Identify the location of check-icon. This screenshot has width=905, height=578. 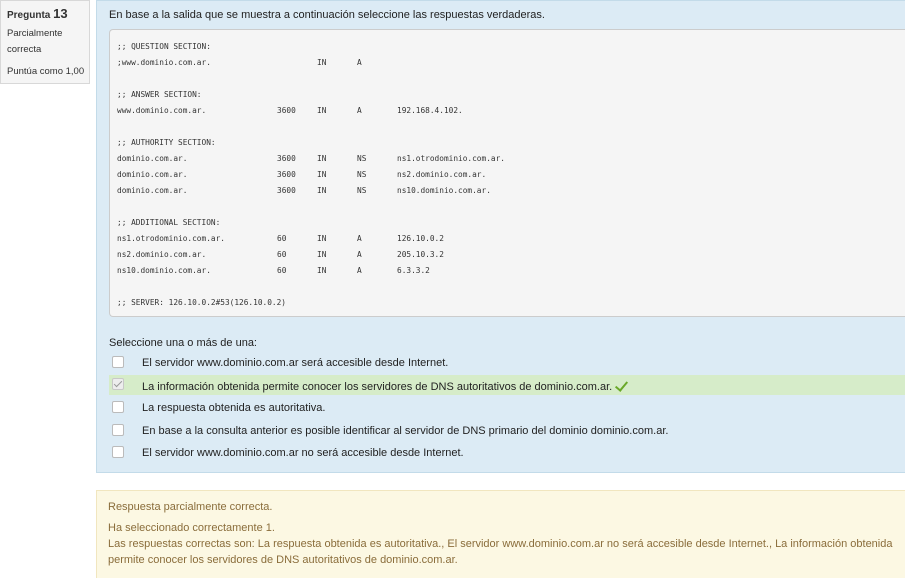
(622, 385).